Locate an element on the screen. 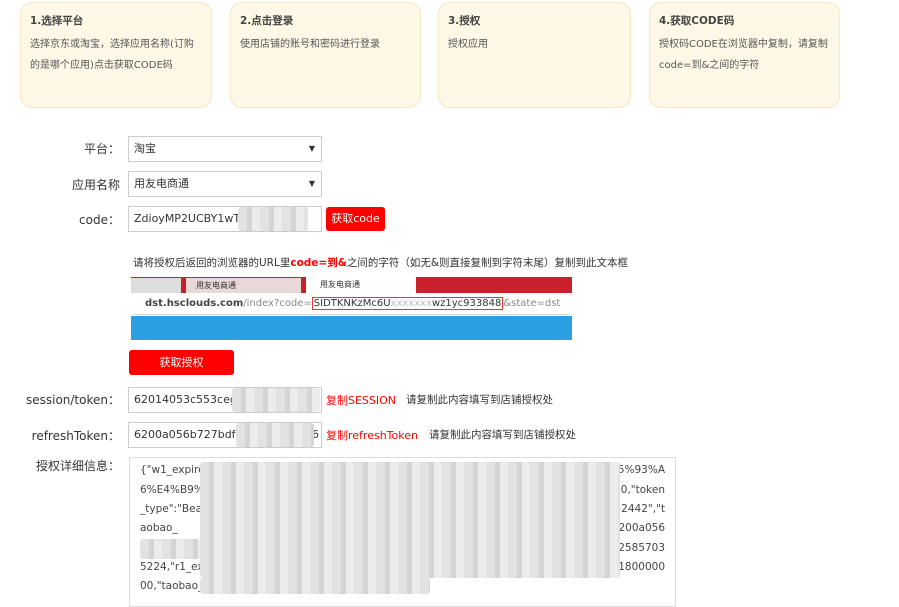 This screenshot has width=899, height=607. authorize-button: 获取授权 is located at coordinates (181, 362).